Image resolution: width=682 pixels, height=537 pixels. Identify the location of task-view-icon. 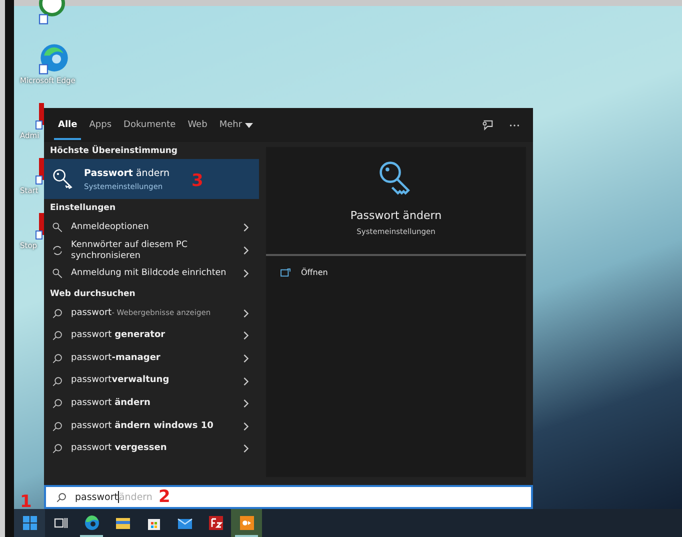
(60, 523).